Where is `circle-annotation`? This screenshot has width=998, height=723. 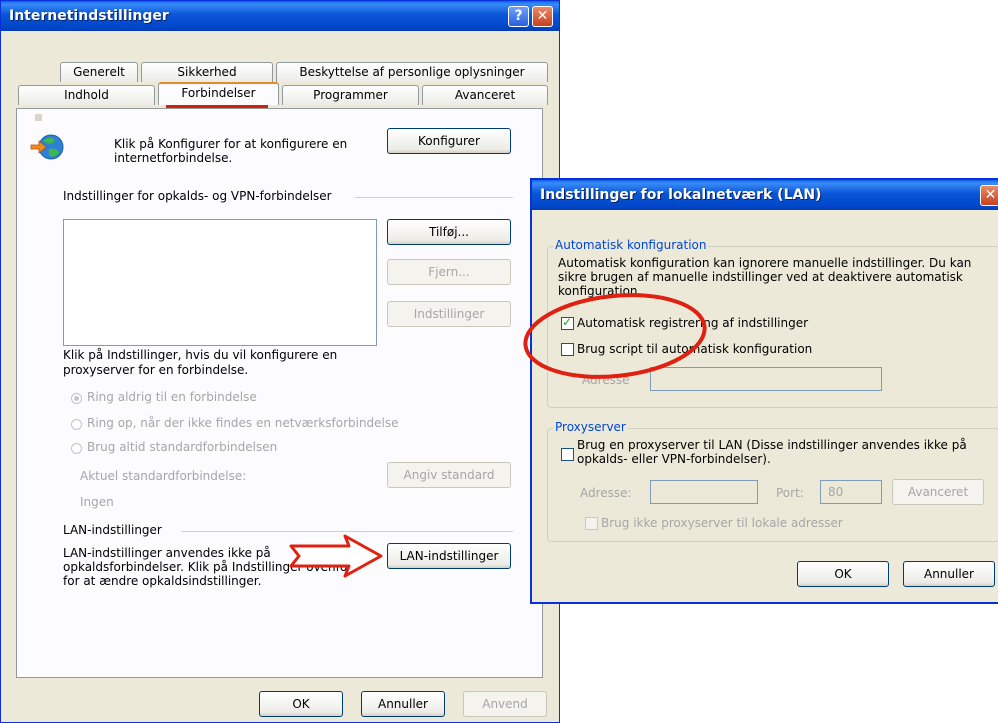
circle-annotation is located at coordinates (615, 336).